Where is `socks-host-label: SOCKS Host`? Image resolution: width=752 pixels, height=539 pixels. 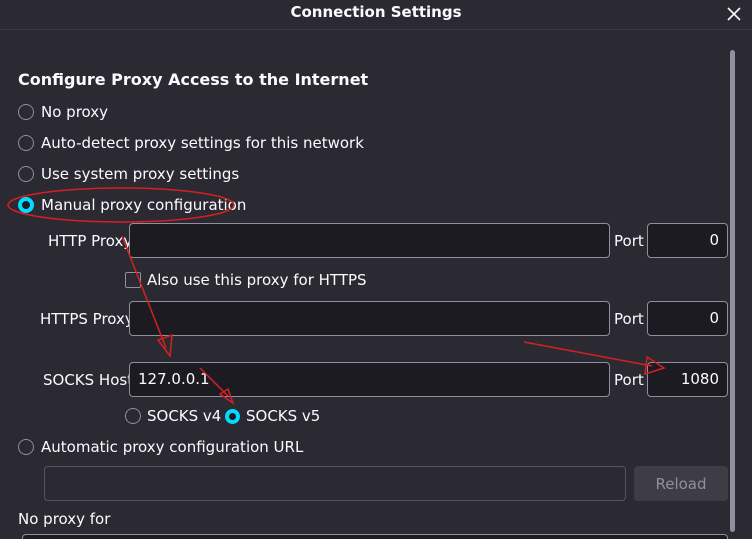 socks-host-label: SOCKS Host is located at coordinates (88, 380).